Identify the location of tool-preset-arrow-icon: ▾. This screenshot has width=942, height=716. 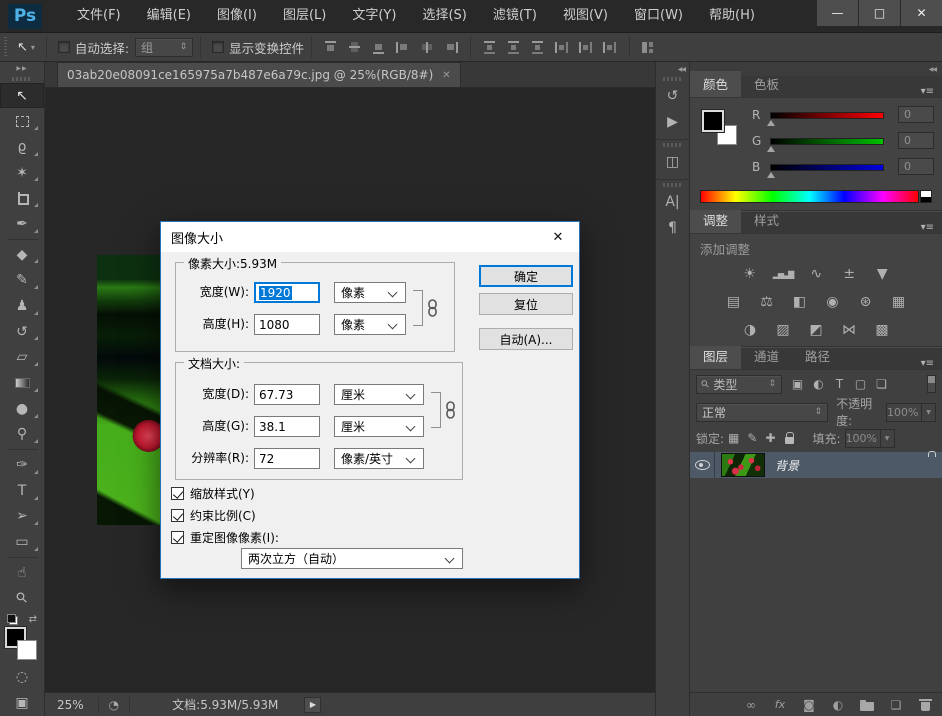
(33, 47).